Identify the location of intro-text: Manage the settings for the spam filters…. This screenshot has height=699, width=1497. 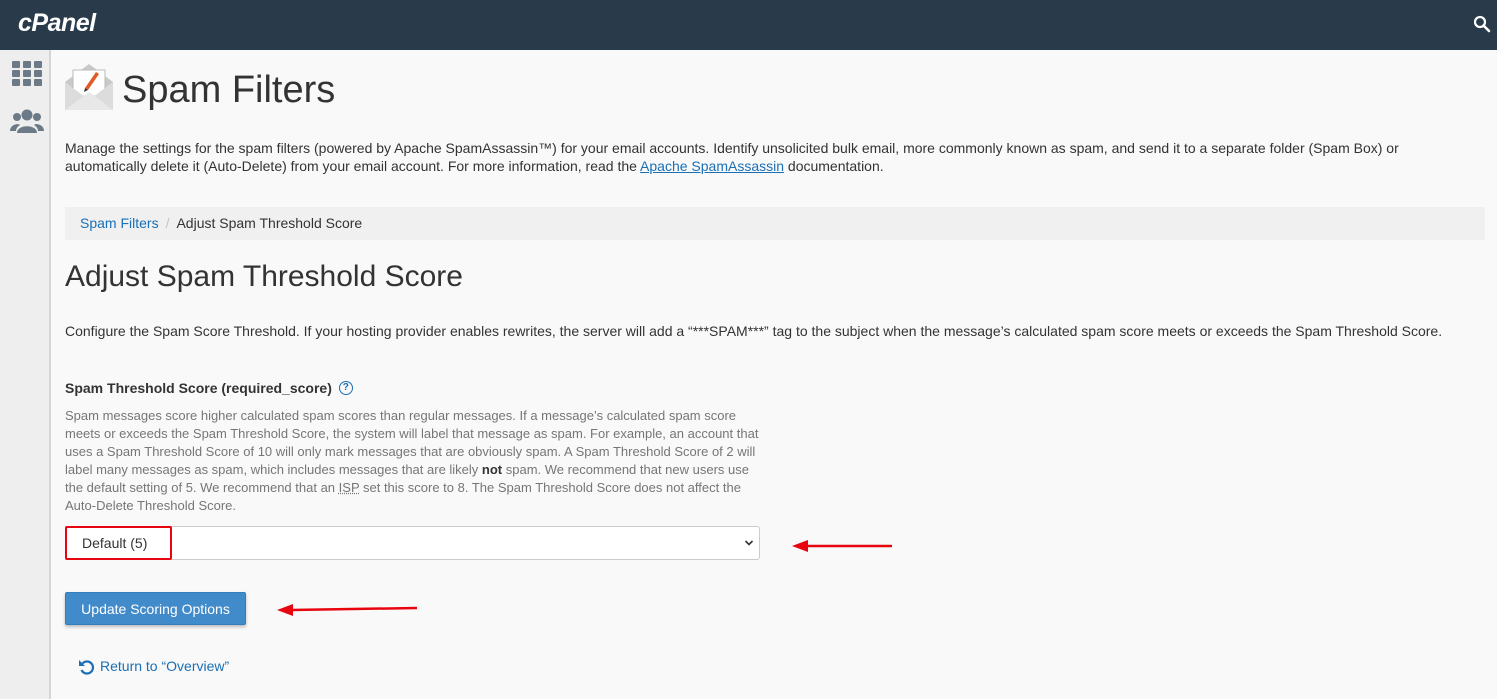
(770, 157).